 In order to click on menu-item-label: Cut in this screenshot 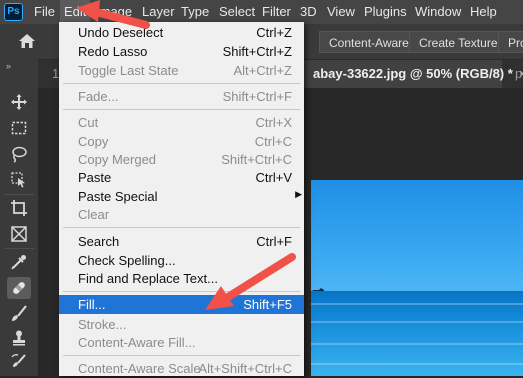, I will do `click(88, 122)`.